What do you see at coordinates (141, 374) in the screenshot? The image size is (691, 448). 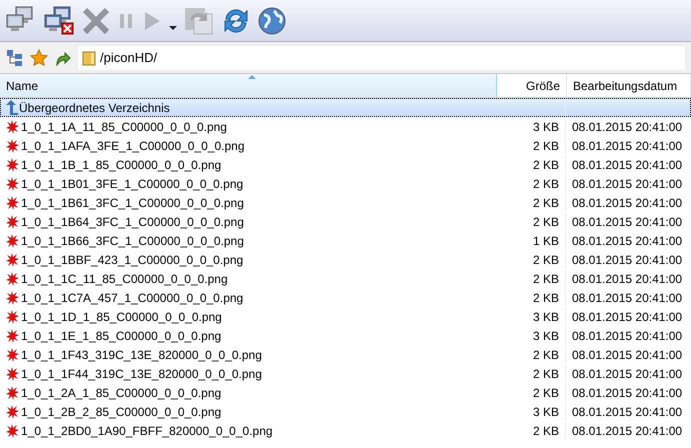 I see `file-name: 1_0_1_1F44_319C_13E_820000_0_0_0.png` at bounding box center [141, 374].